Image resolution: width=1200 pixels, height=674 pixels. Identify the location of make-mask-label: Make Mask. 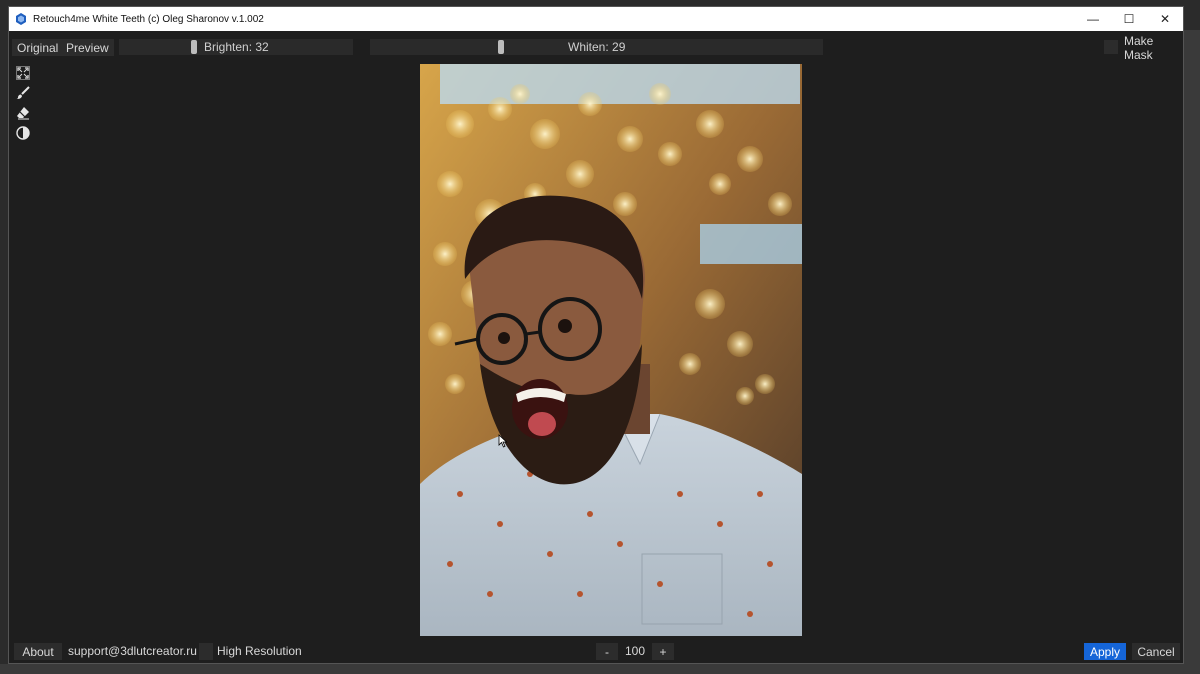
(1139, 47).